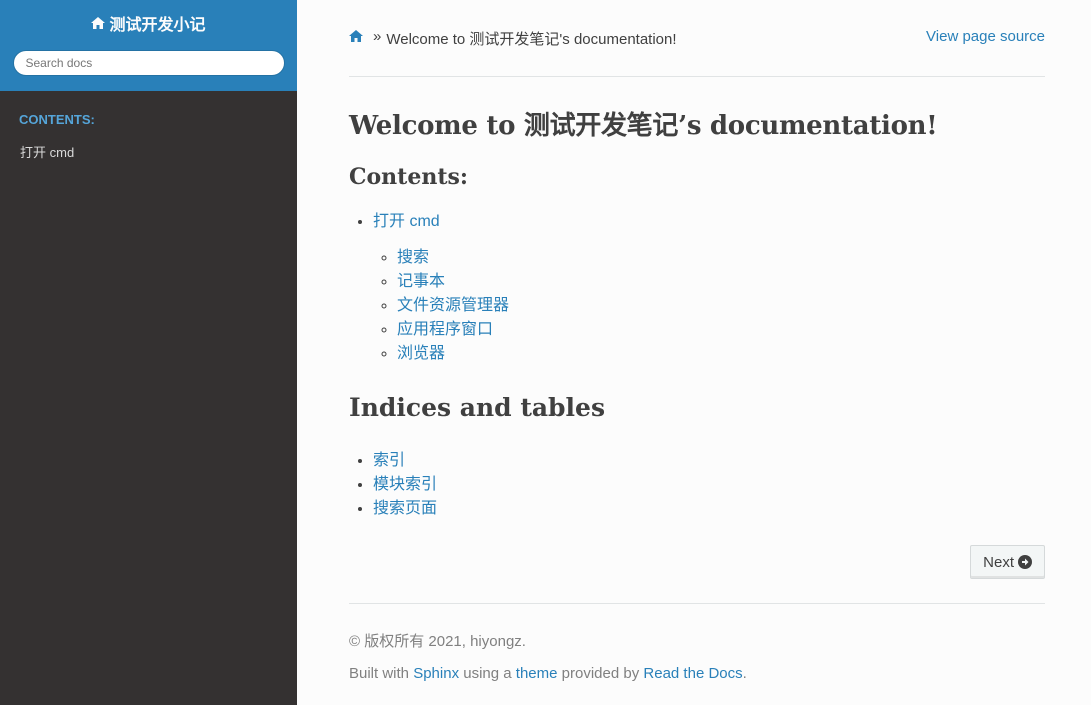 The image size is (1091, 705). Describe the element at coordinates (406, 221) in the screenshot. I see `toc-link-open-cmd: 打开 cmd` at that location.